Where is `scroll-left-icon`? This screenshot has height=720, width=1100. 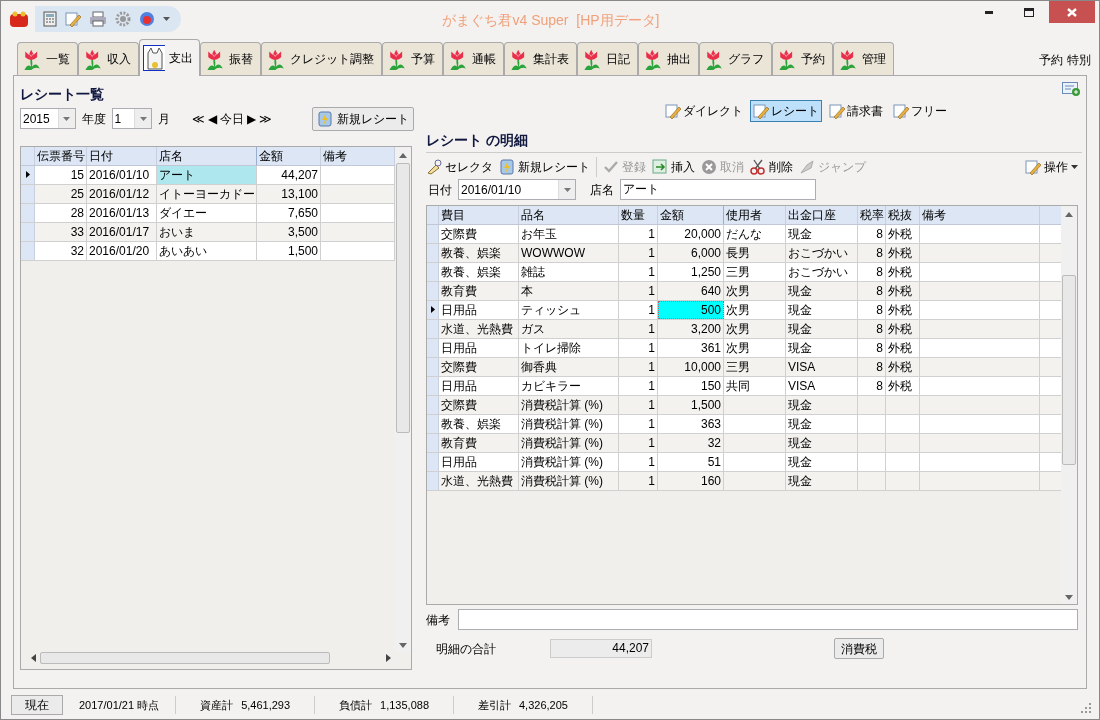 scroll-left-icon is located at coordinates (33, 657).